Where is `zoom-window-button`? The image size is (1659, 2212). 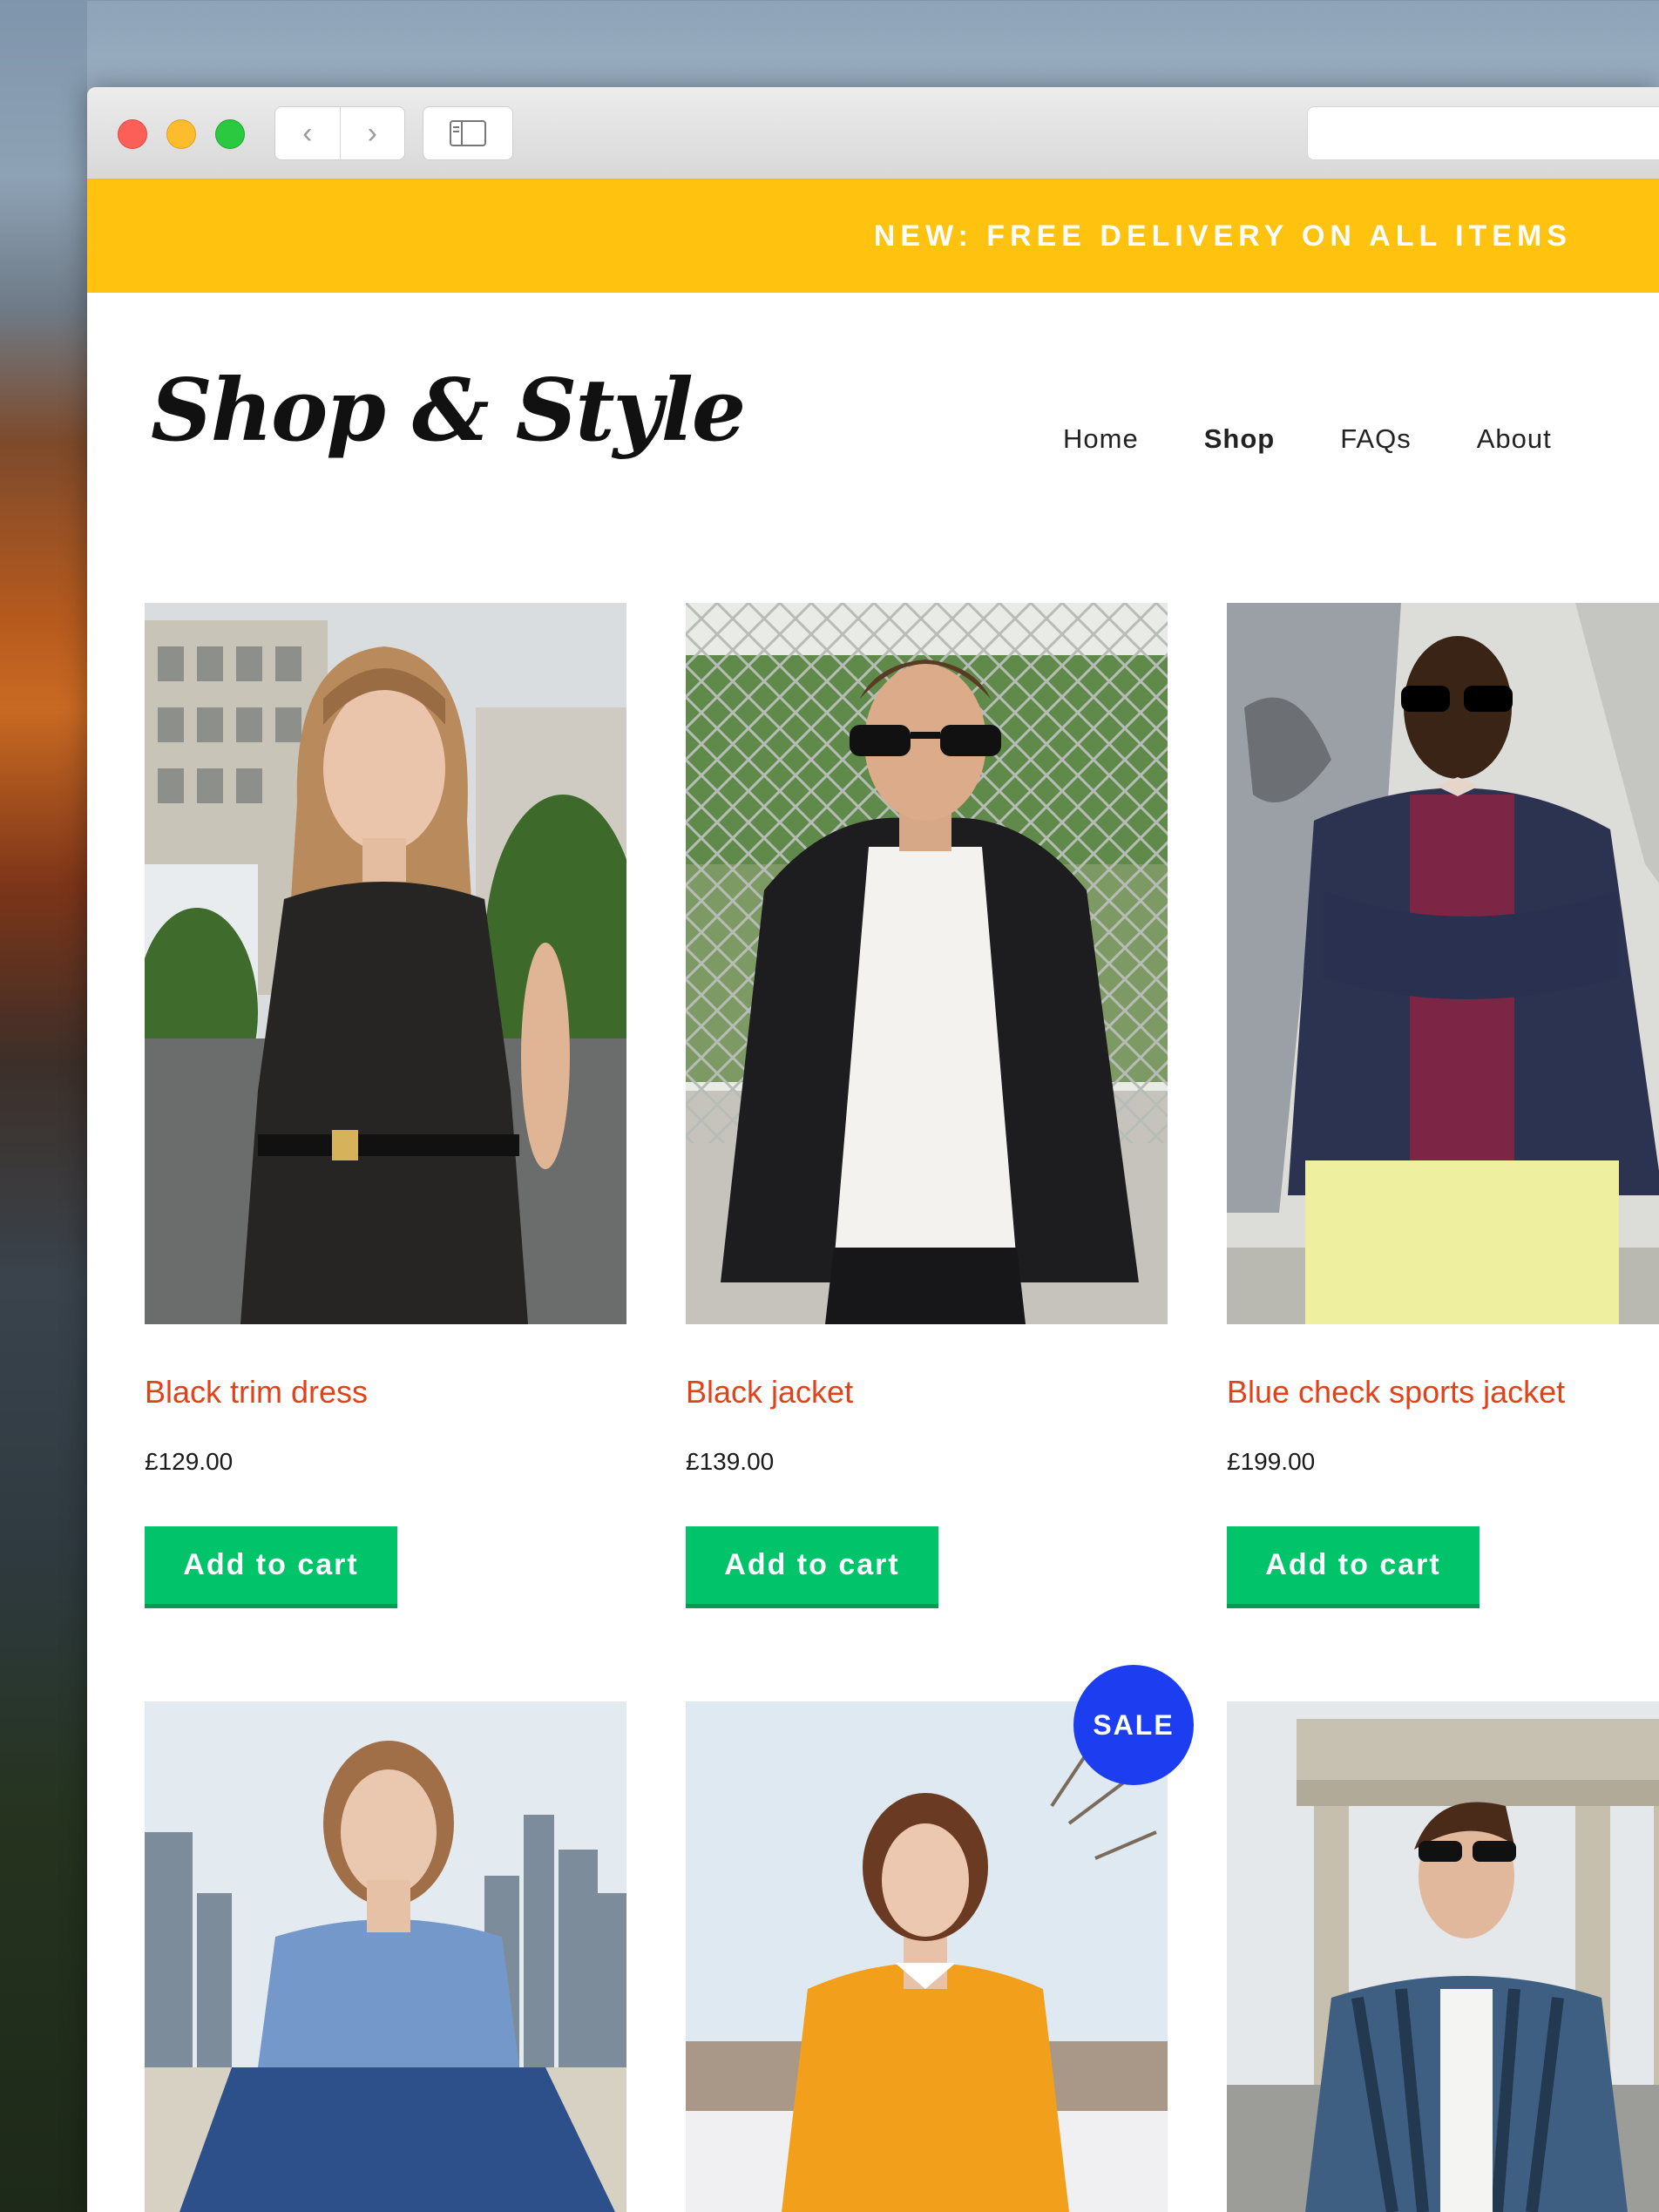
zoom-window-button is located at coordinates (230, 134).